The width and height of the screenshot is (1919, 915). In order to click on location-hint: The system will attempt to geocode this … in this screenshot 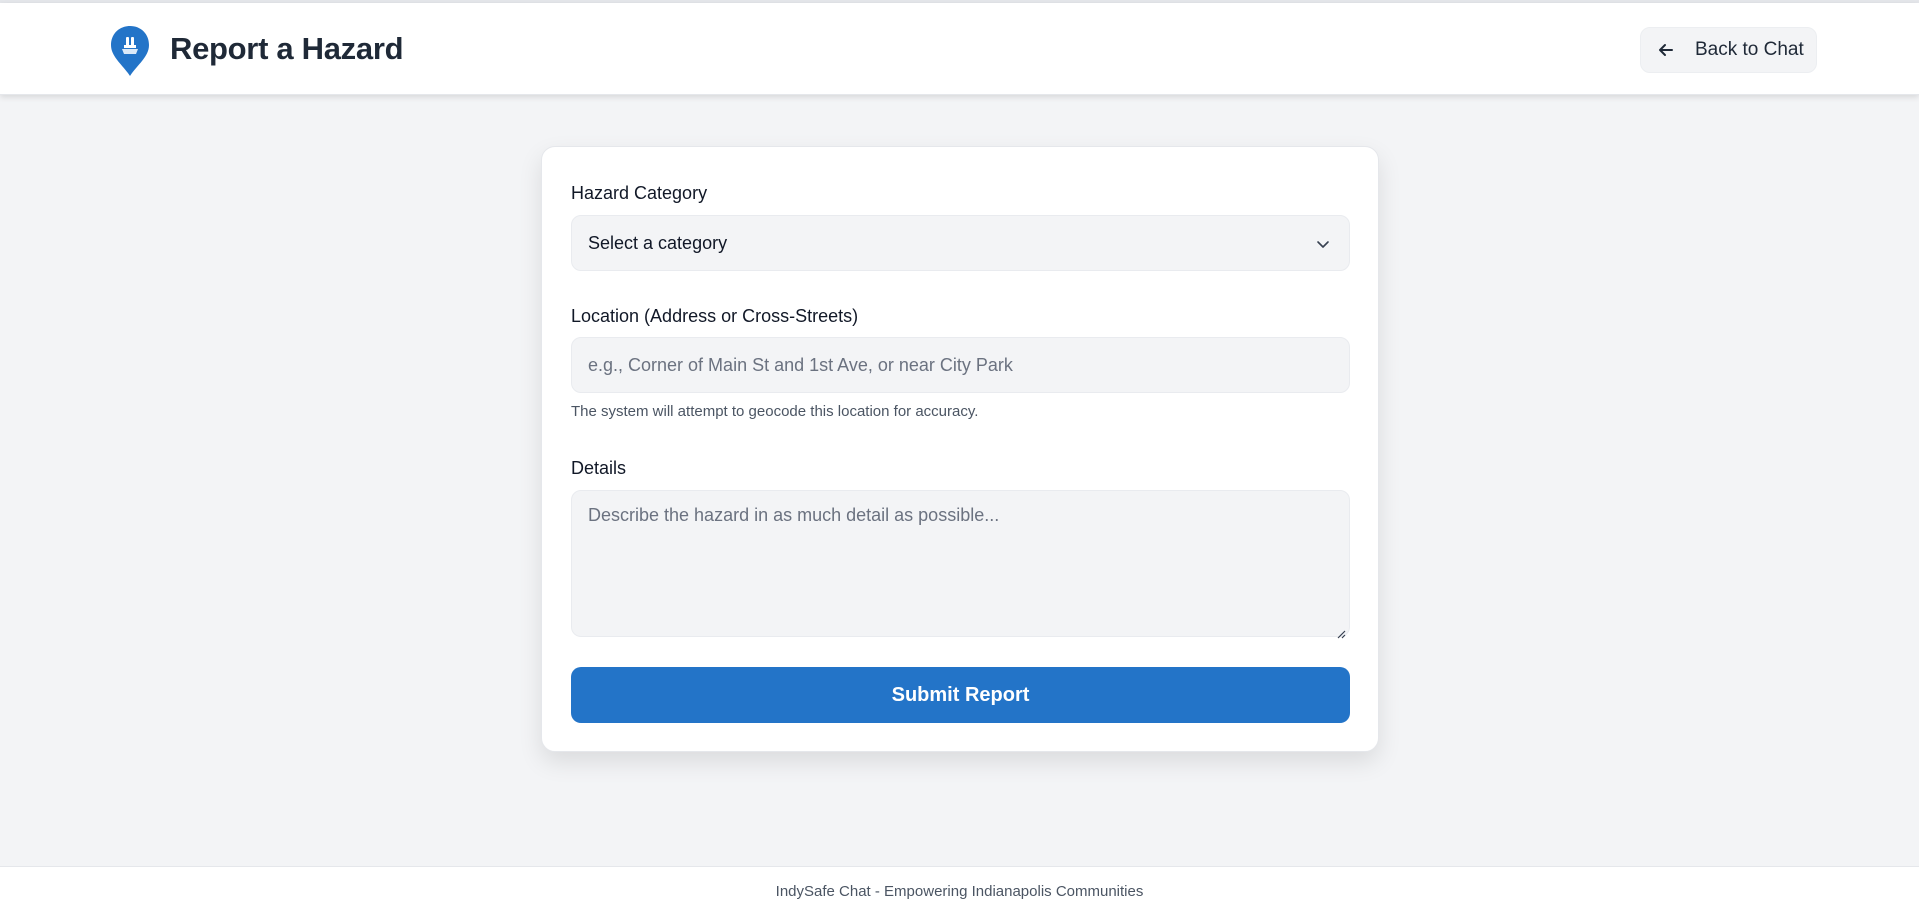, I will do `click(775, 411)`.